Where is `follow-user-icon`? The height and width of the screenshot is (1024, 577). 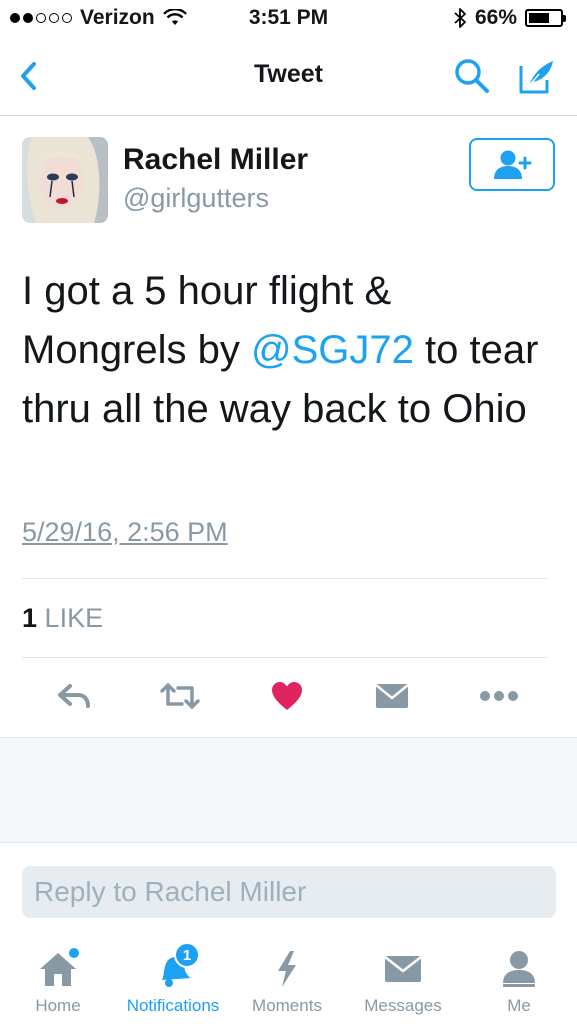 follow-user-icon is located at coordinates (513, 164).